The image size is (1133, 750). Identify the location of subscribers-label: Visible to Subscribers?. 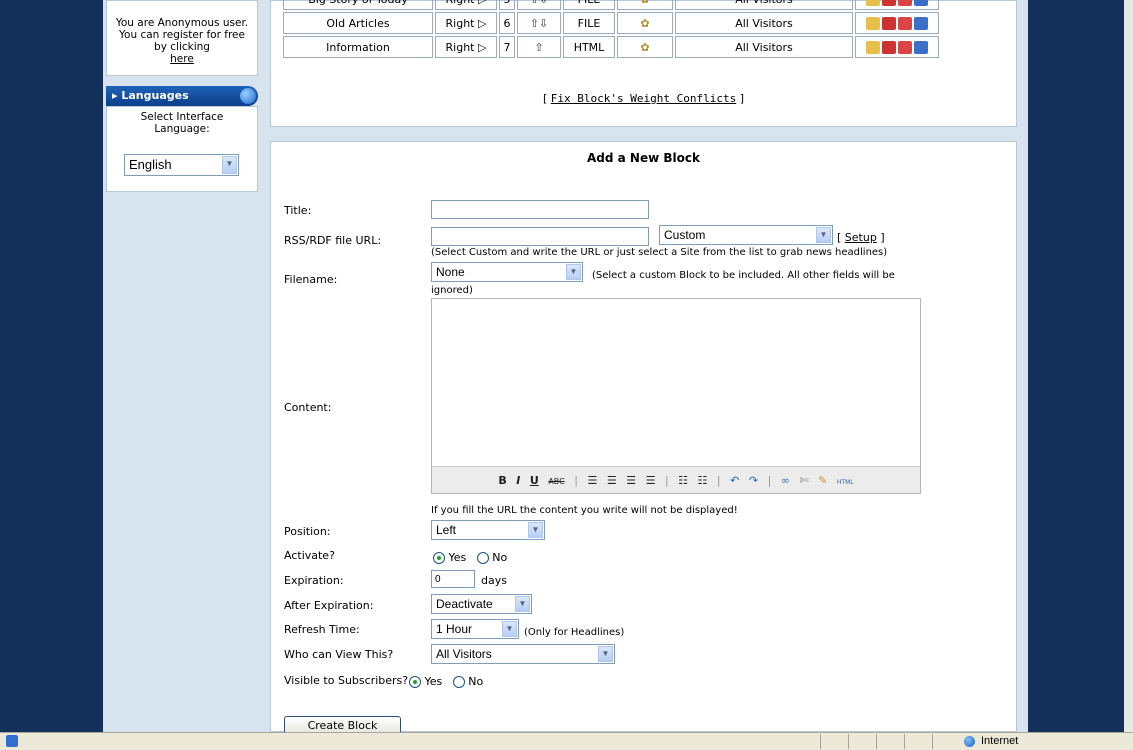
(346, 680).